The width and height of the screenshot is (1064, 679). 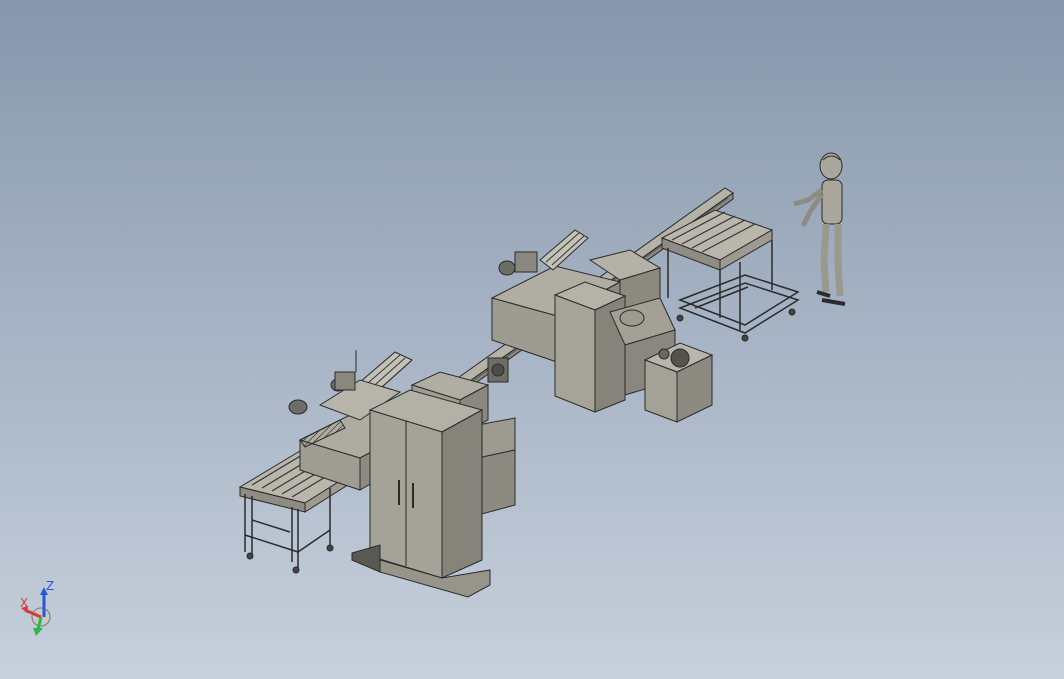 What do you see at coordinates (819, 229) in the screenshot?
I see `human-figure` at bounding box center [819, 229].